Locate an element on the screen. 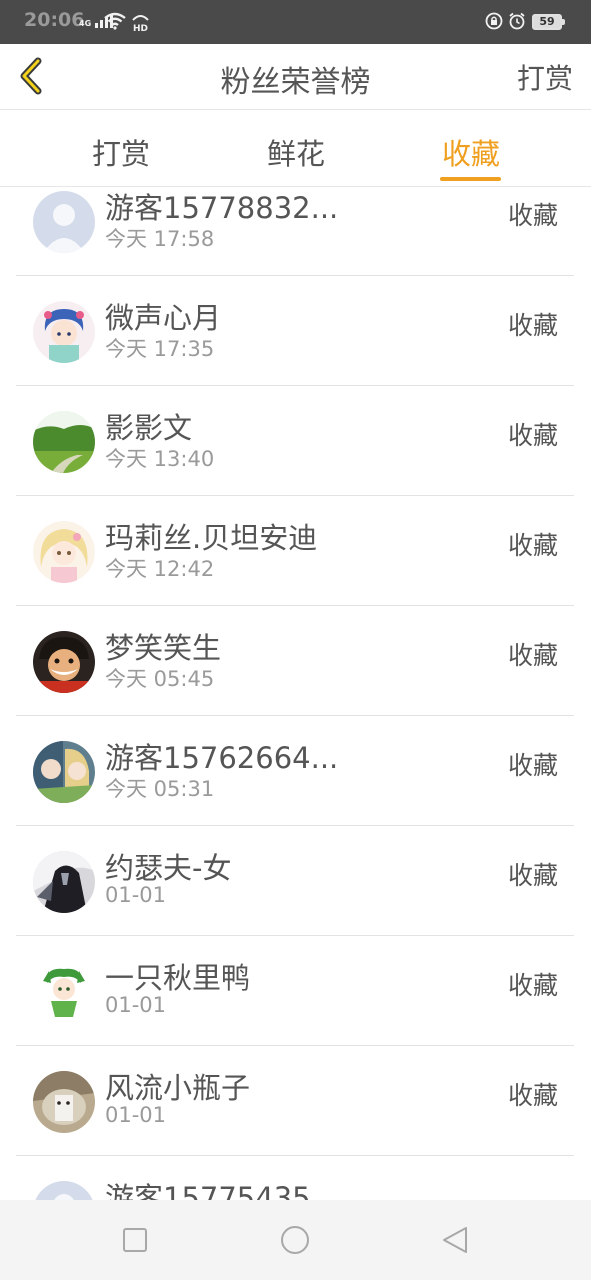  status-bar: 20:06 4G HD 59 is located at coordinates (295, 22).